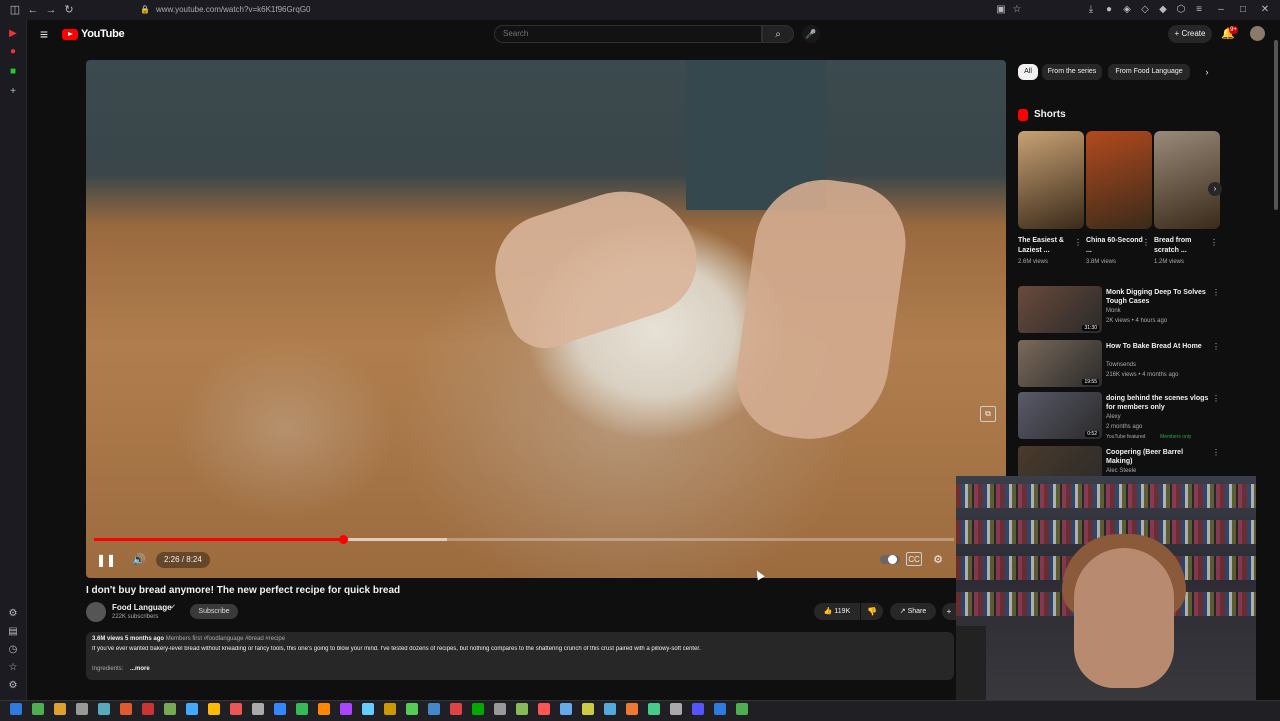  Describe the element at coordinates (1149, 72) in the screenshot. I see `filter-chip: From Food Language` at that location.